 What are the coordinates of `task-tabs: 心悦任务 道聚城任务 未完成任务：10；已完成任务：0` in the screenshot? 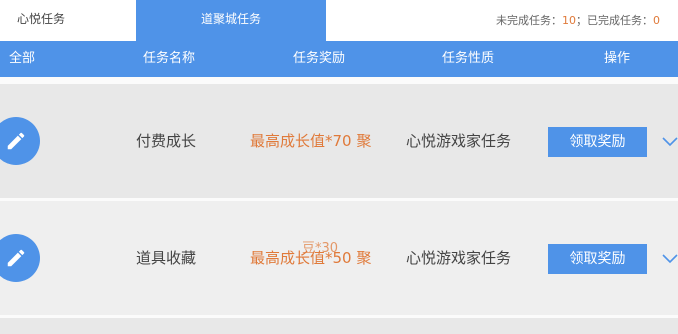 It's located at (339, 20).